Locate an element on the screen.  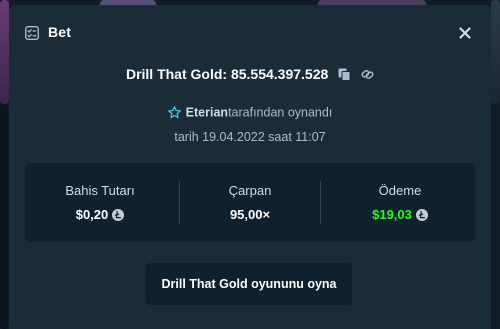
payout-label: Ödeme is located at coordinates (400, 190).